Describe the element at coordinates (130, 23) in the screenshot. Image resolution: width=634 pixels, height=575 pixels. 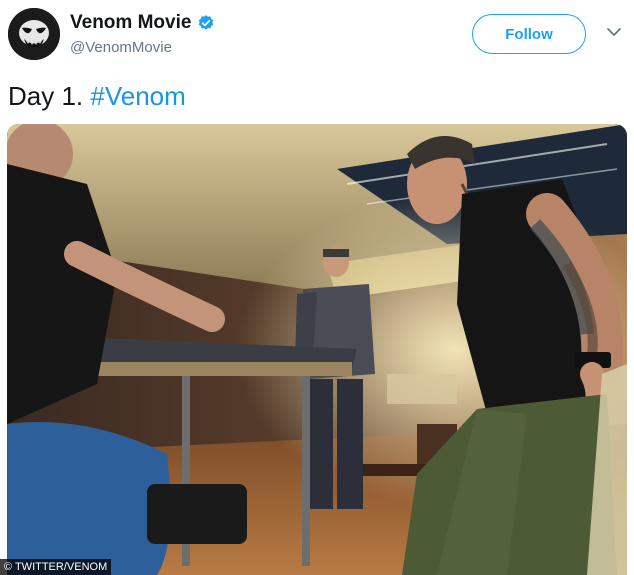
I see `author-name: Venom Movie` at that location.